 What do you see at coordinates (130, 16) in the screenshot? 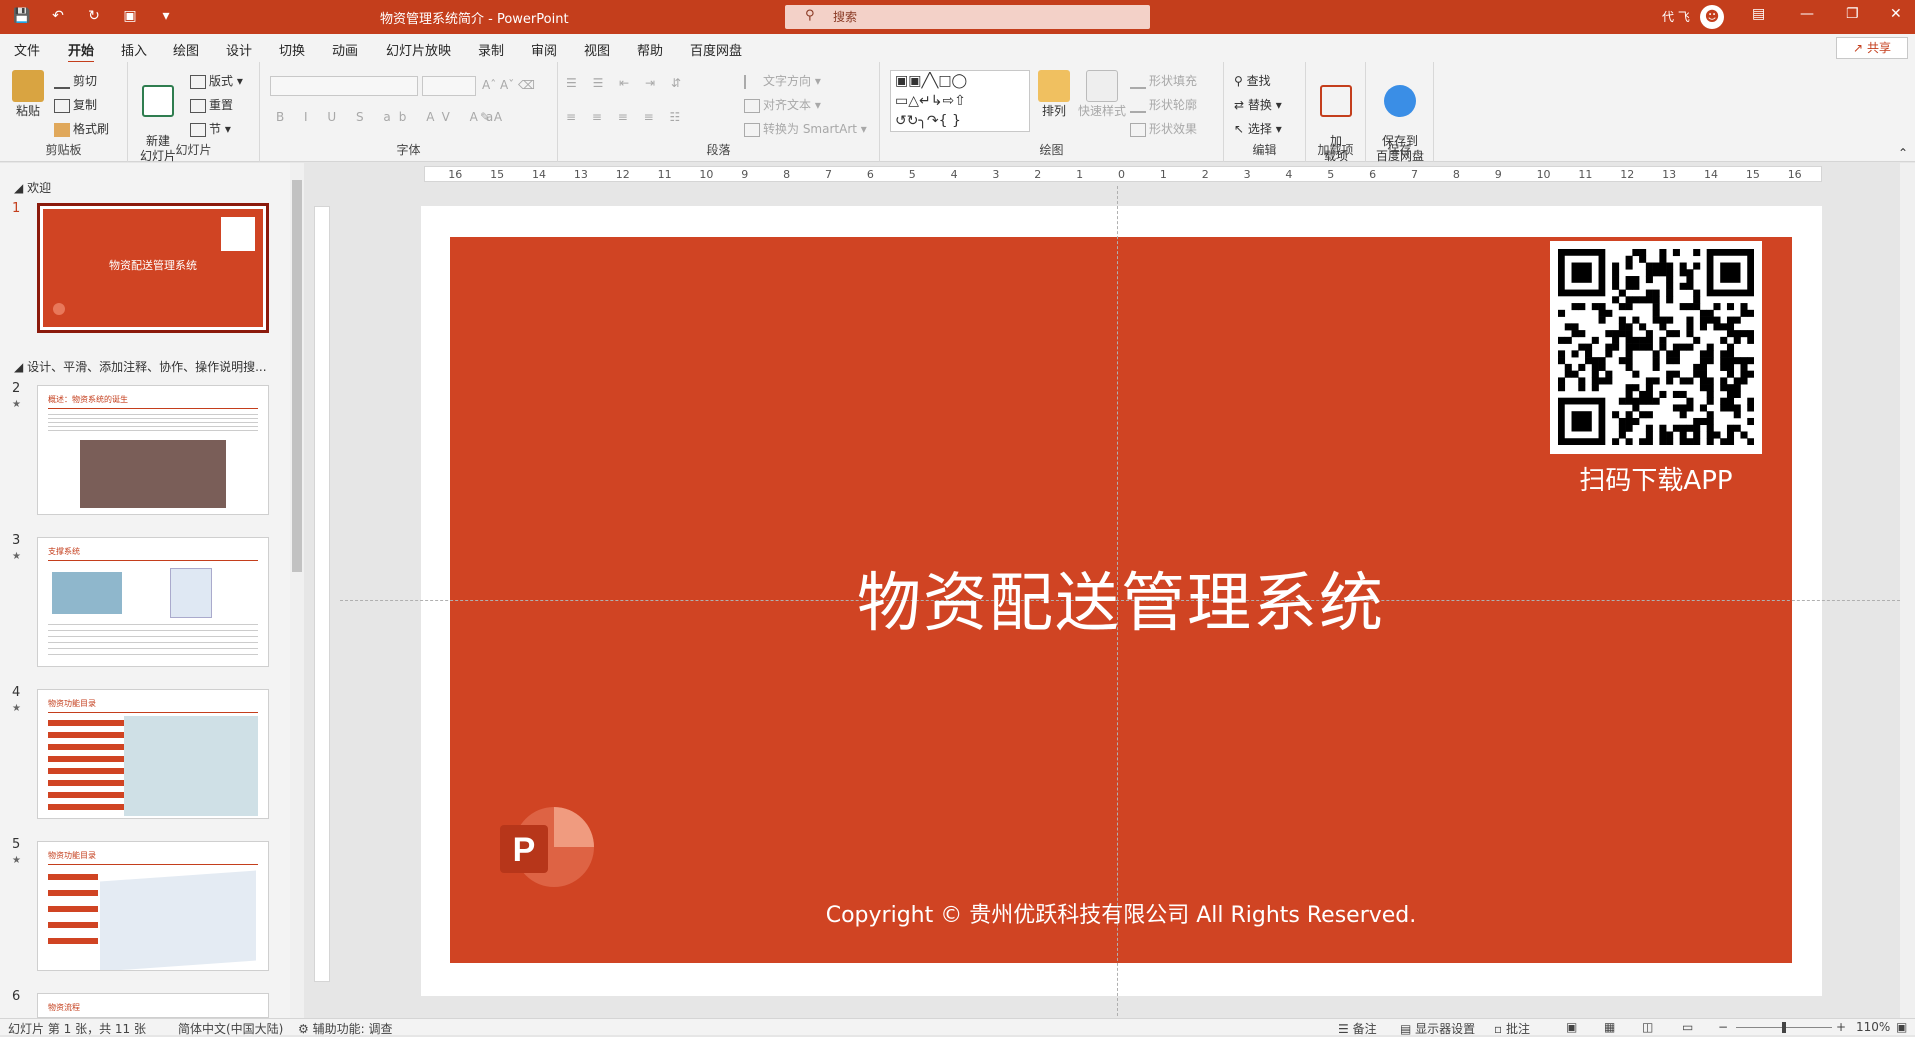
I see `present-icon: ▣` at bounding box center [130, 16].